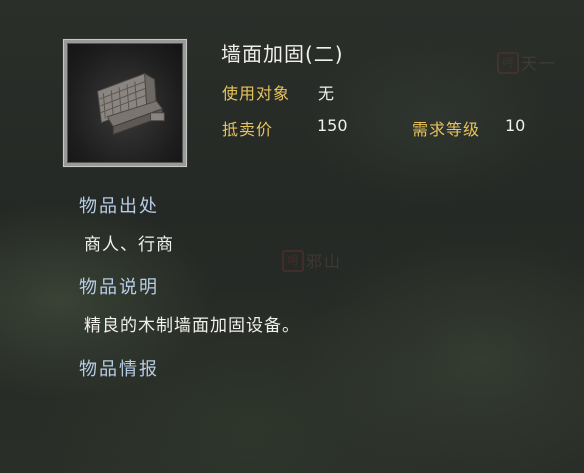  What do you see at coordinates (129, 245) in the screenshot?
I see `origin-text: 商人、行商` at bounding box center [129, 245].